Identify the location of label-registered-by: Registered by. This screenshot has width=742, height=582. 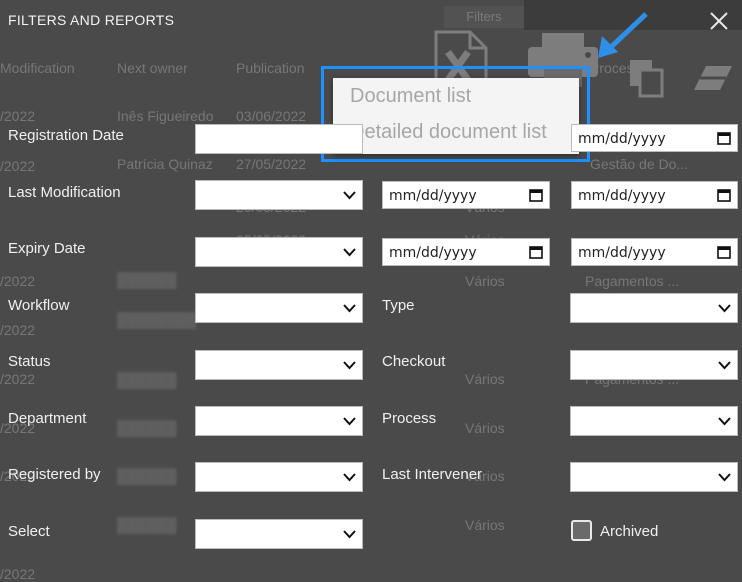
(54, 474).